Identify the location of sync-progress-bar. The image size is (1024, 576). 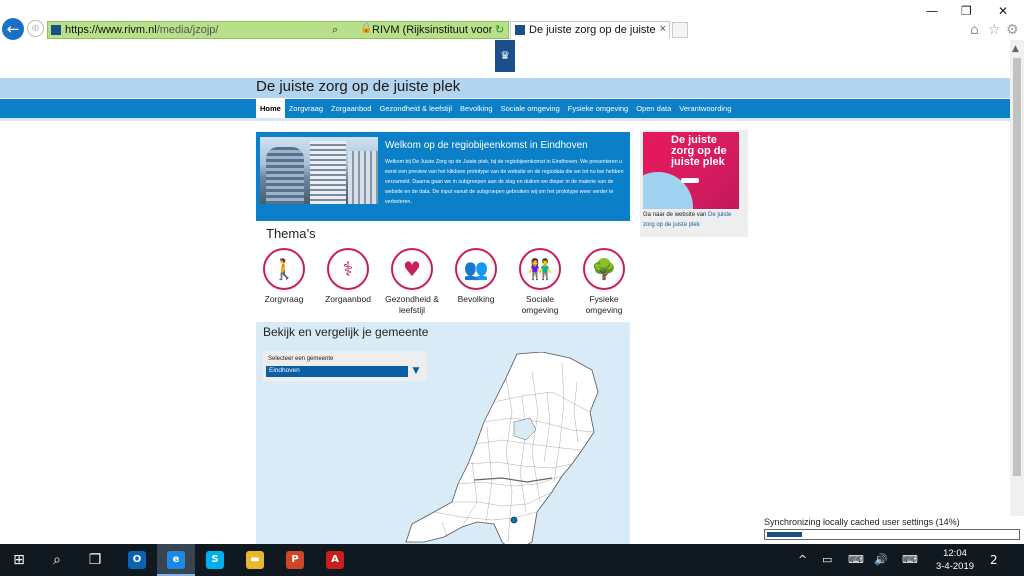
(892, 534).